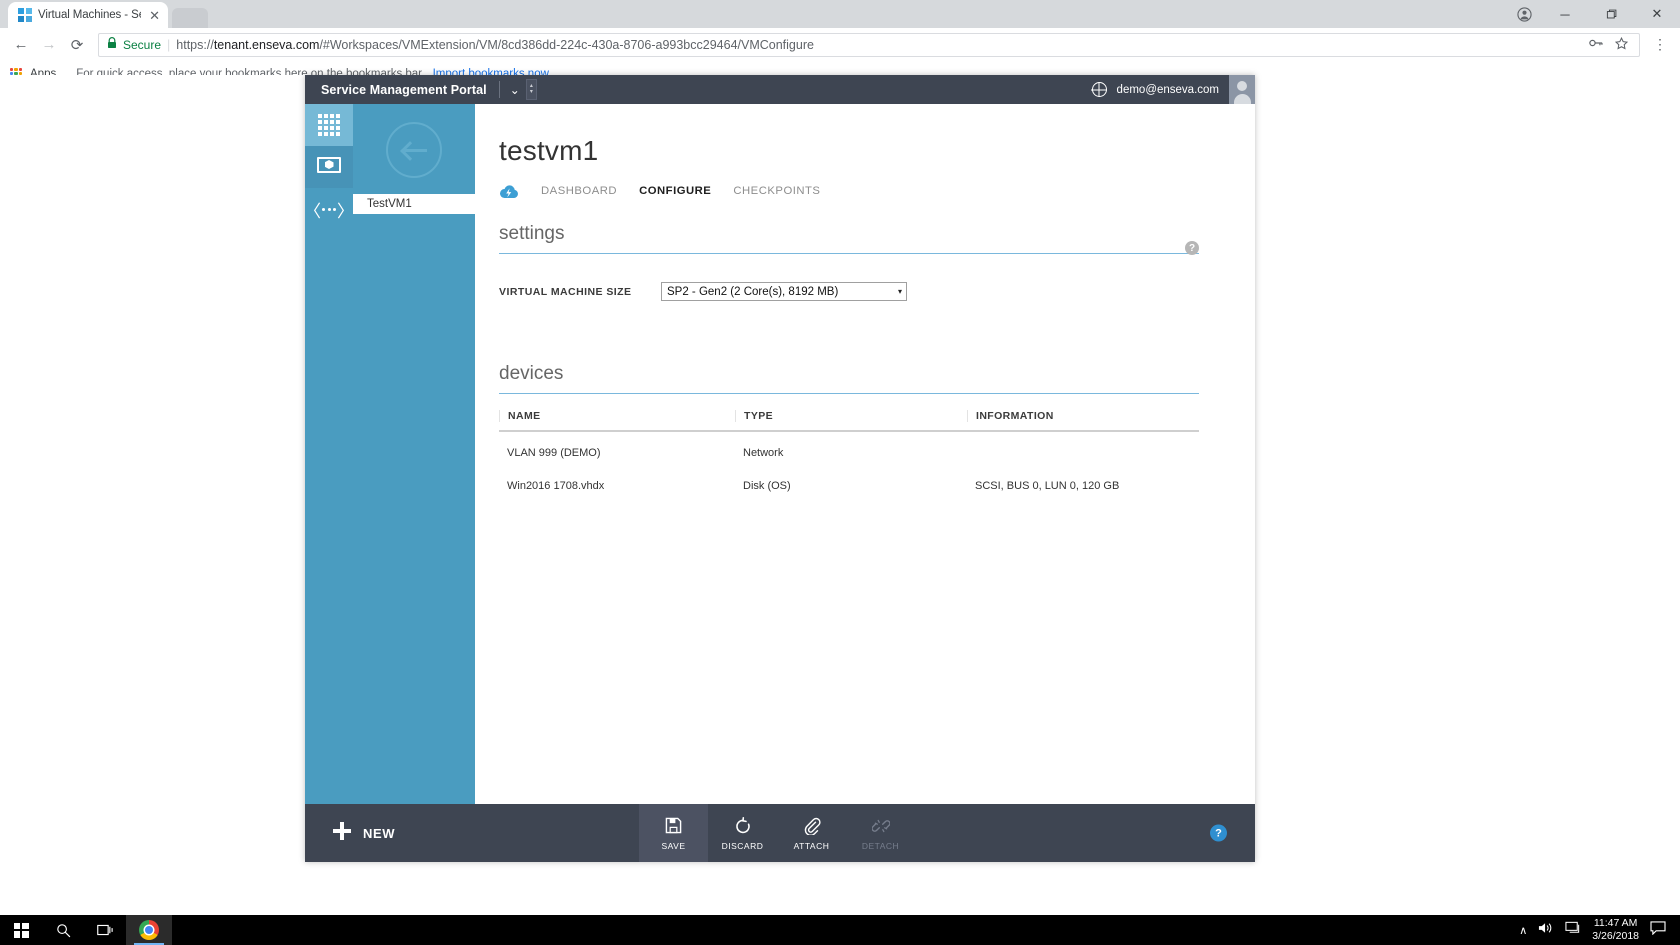 The width and height of the screenshot is (1680, 945). What do you see at coordinates (515, 90) in the screenshot?
I see `chevron-down-icon: ⌄` at bounding box center [515, 90].